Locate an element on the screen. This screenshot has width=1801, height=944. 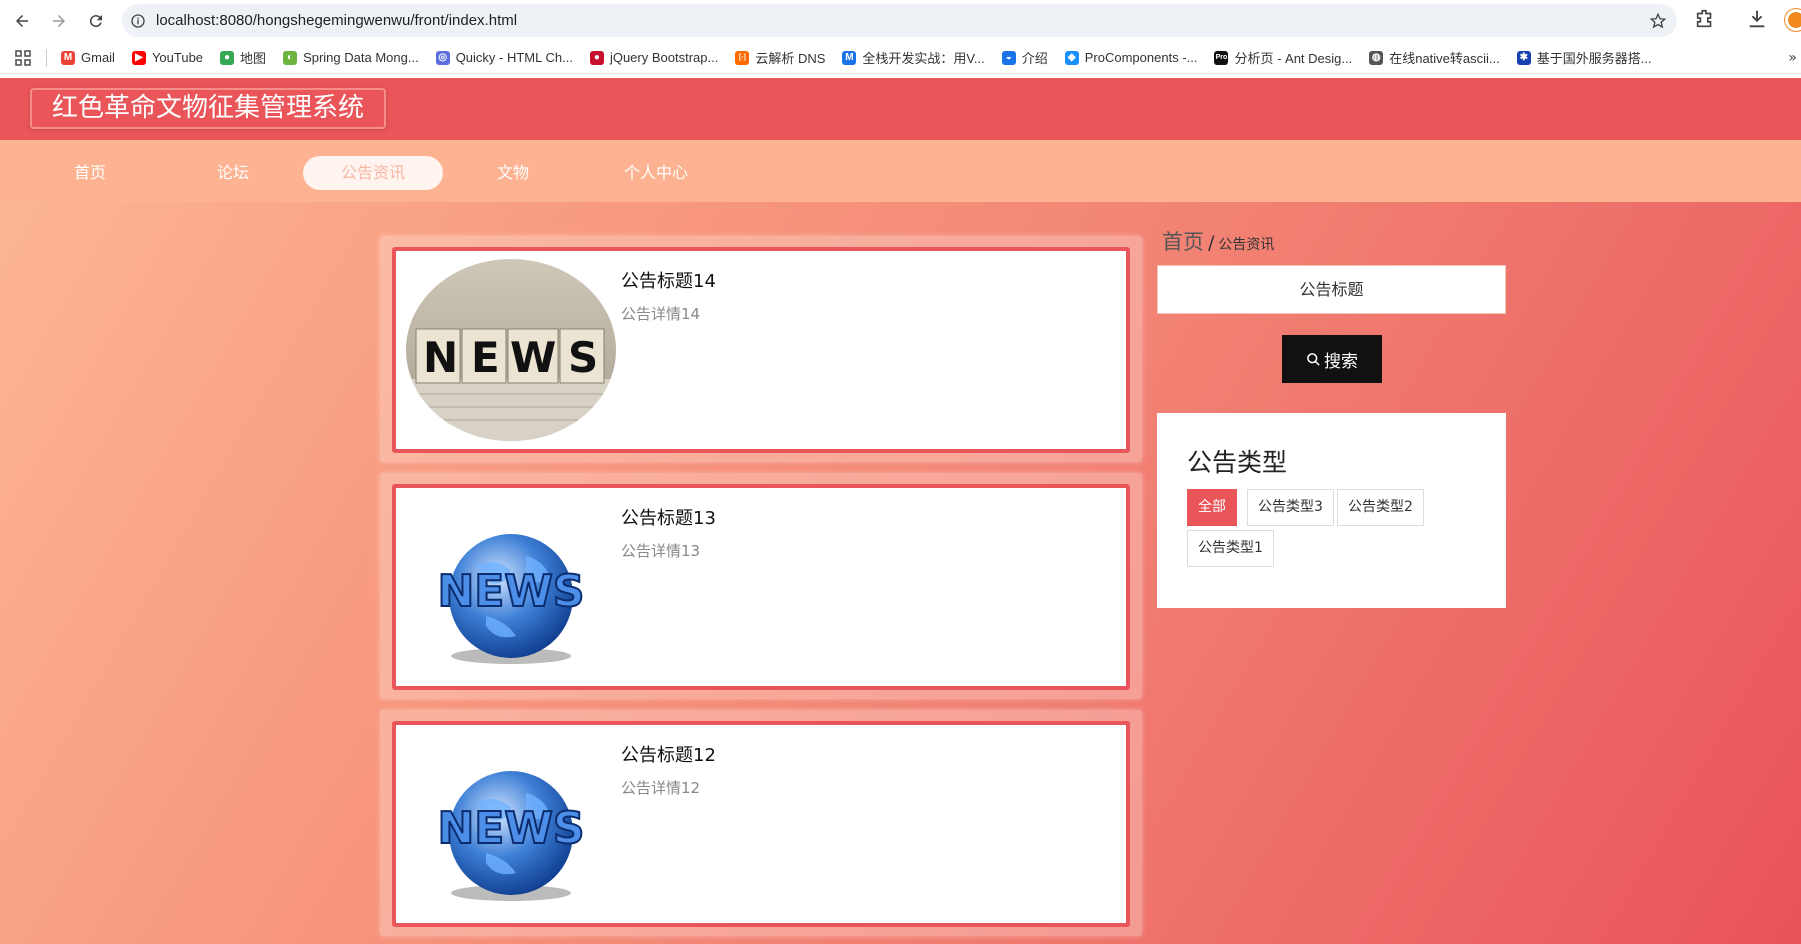
news-card: NEWS 公告标题13 公告详情13 is located at coordinates (761, 587).